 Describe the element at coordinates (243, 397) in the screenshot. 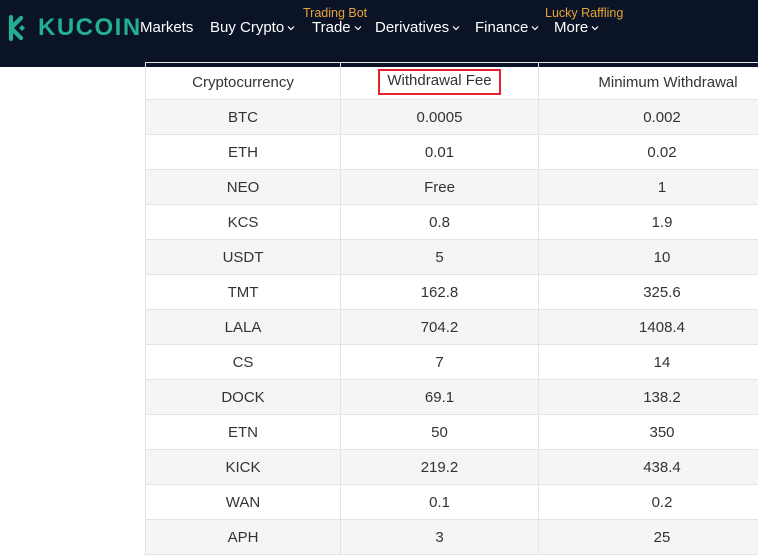

I see `cryptocurrency-cell: DOCK` at that location.